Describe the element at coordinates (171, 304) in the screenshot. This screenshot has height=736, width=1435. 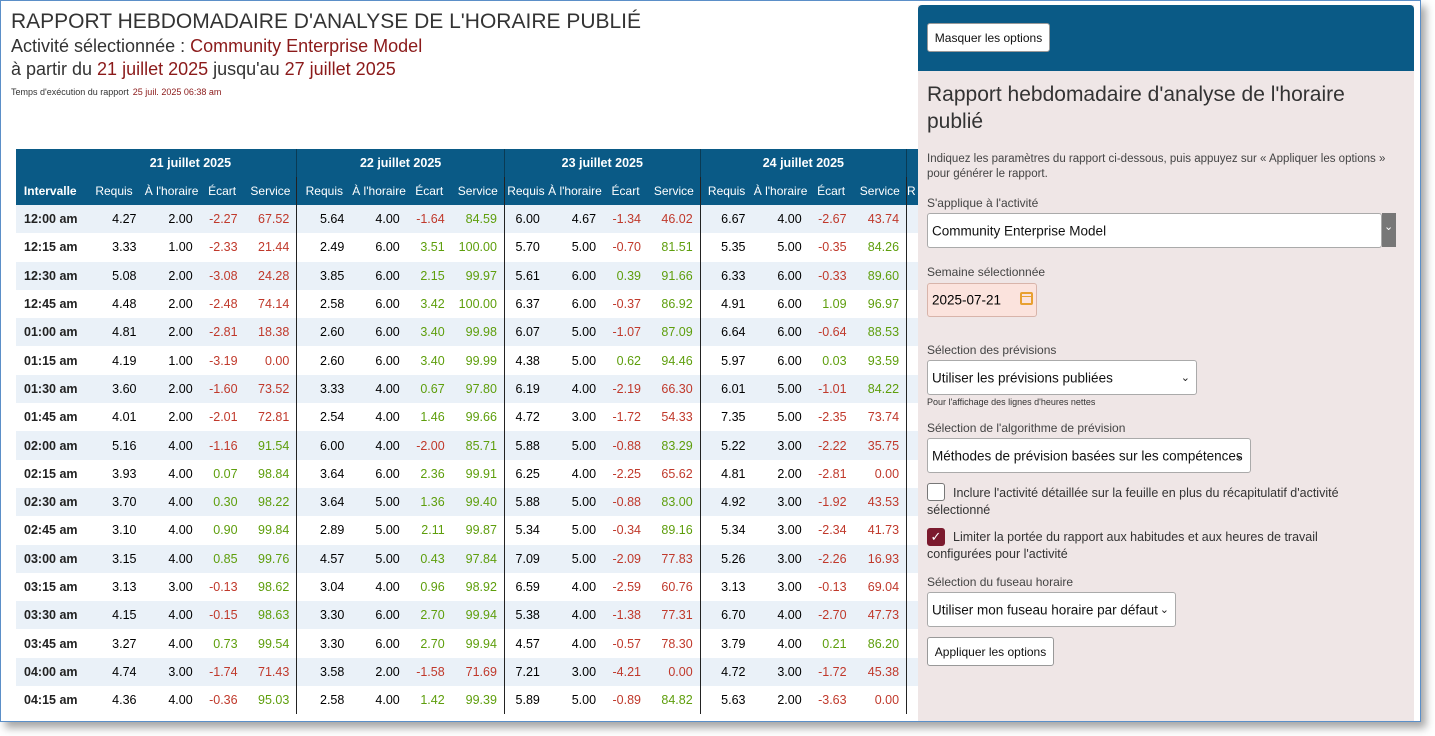
I see `table-cell: 2.00` at that location.